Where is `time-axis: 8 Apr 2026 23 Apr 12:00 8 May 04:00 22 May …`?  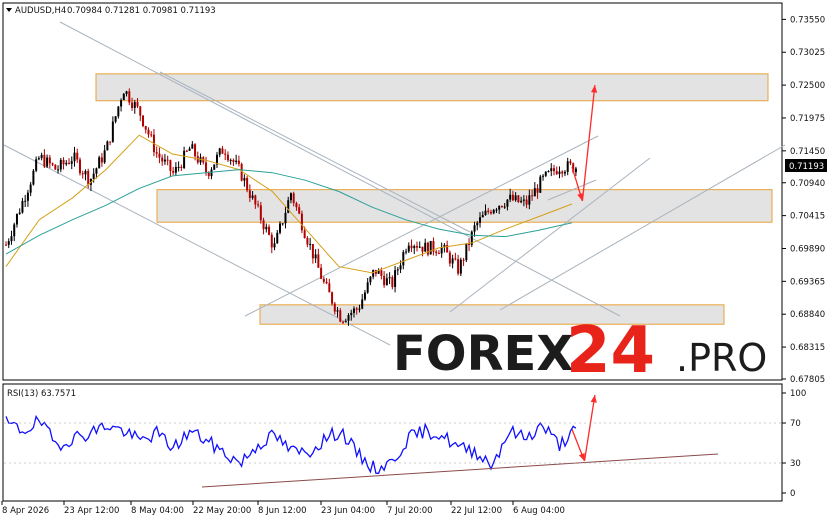
time-axis: 8 Apr 2026 23 Apr 12:00 8 May 04:00 22 May … is located at coordinates (283, 508).